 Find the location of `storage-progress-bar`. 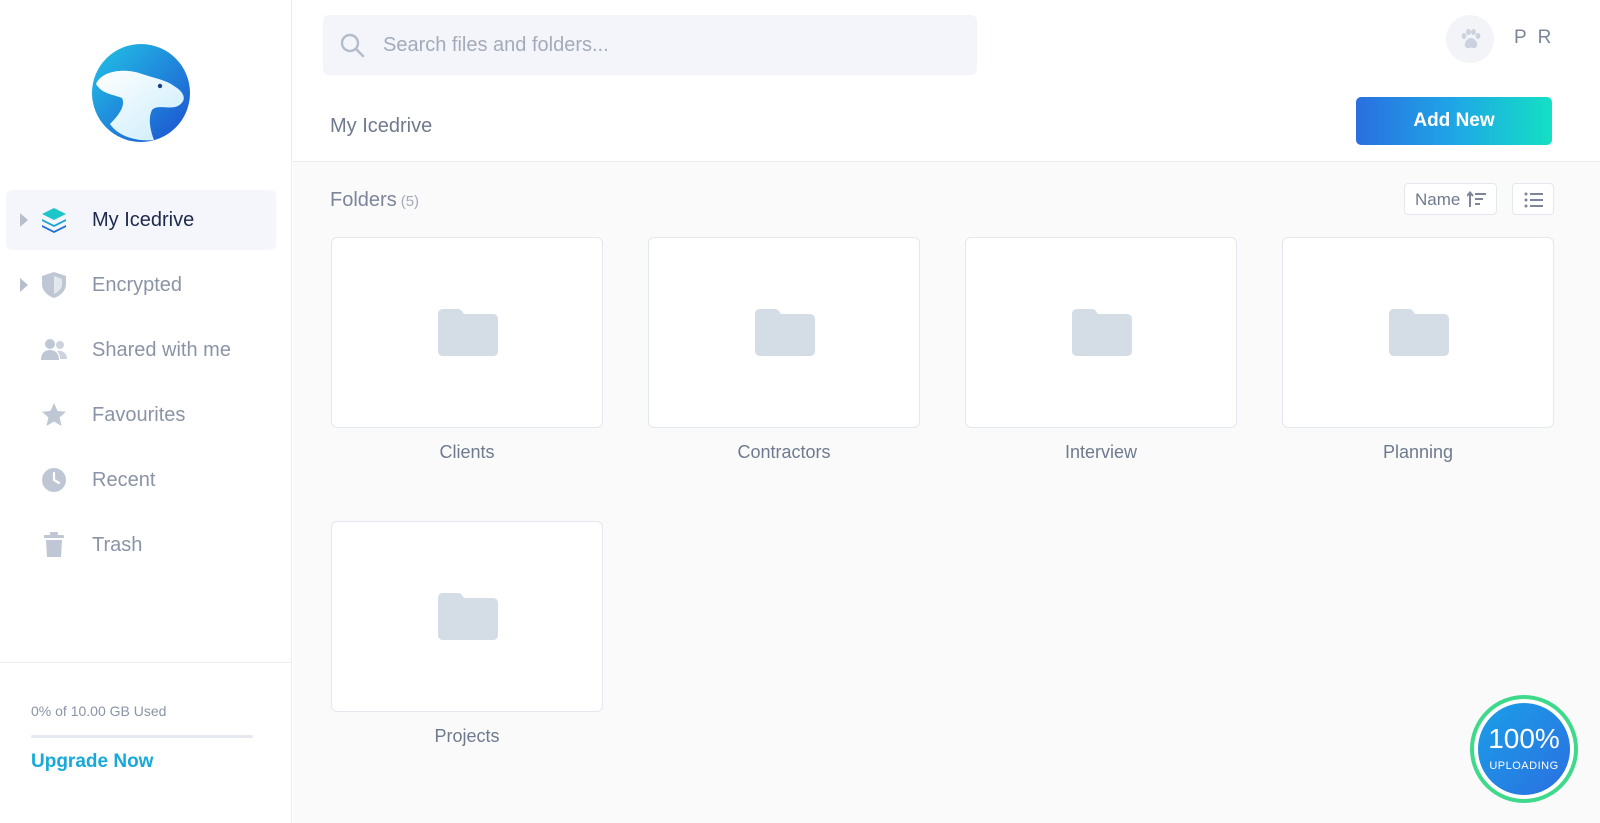

storage-progress-bar is located at coordinates (142, 736).